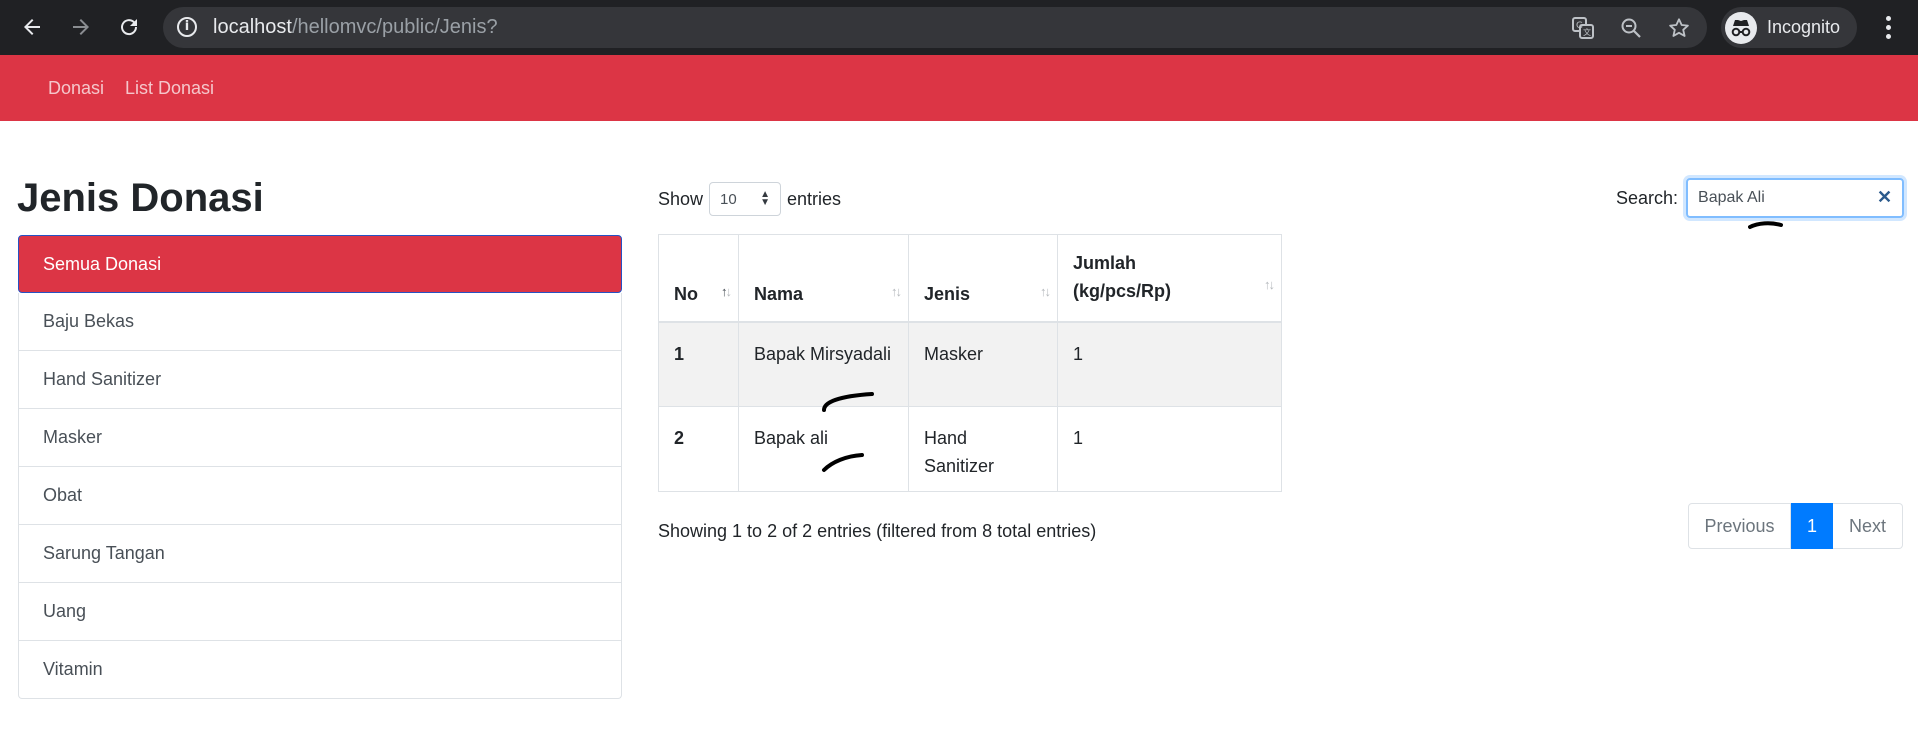  What do you see at coordinates (1679, 28) in the screenshot?
I see `star-icon` at bounding box center [1679, 28].